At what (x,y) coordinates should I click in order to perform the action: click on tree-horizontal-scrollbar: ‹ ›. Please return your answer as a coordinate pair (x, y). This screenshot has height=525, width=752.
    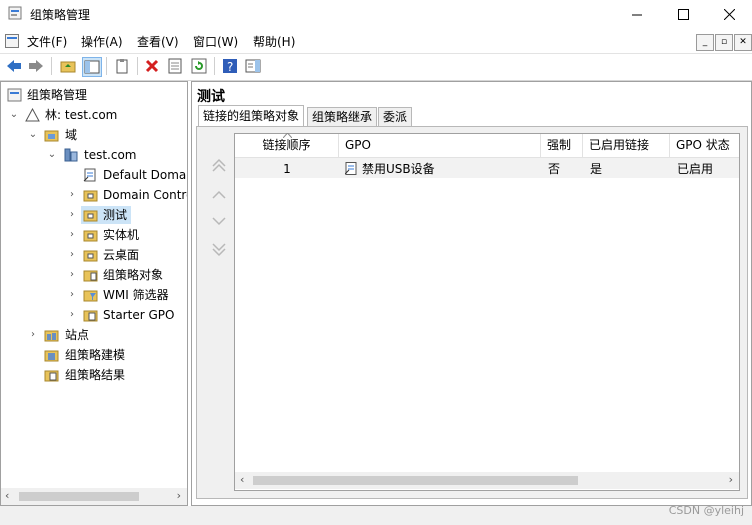
    Looking at the image, I should click on (94, 496).